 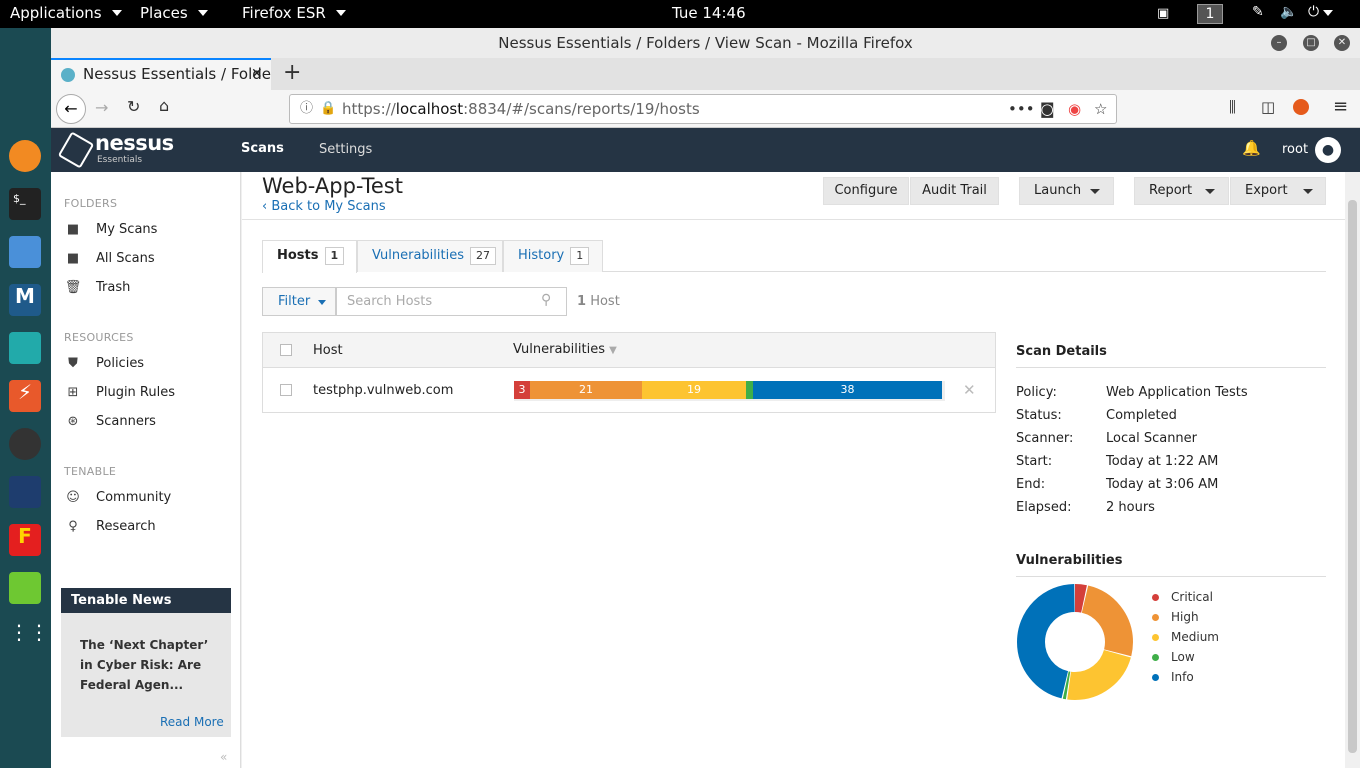 I want to click on url-host: localhost, so click(x=429, y=109).